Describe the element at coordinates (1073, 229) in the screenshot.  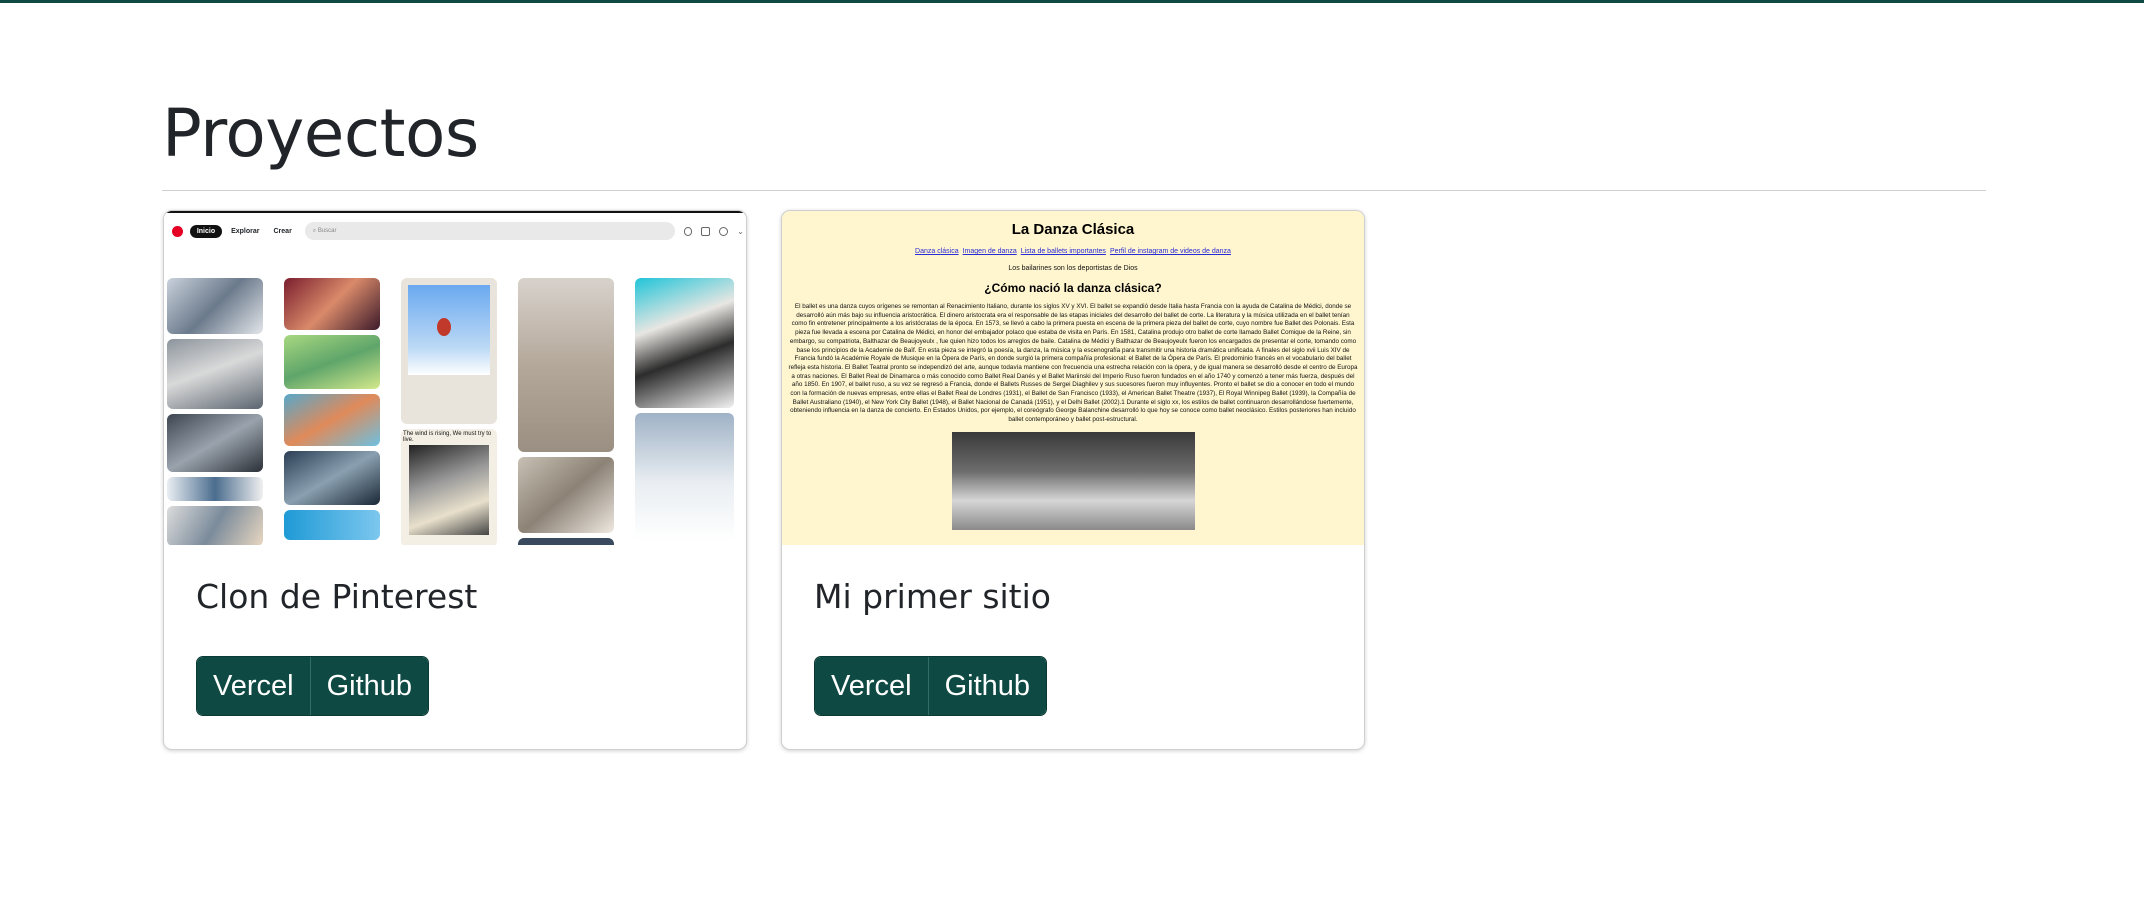
I see `preview-site-title: La Danza Clásica` at that location.